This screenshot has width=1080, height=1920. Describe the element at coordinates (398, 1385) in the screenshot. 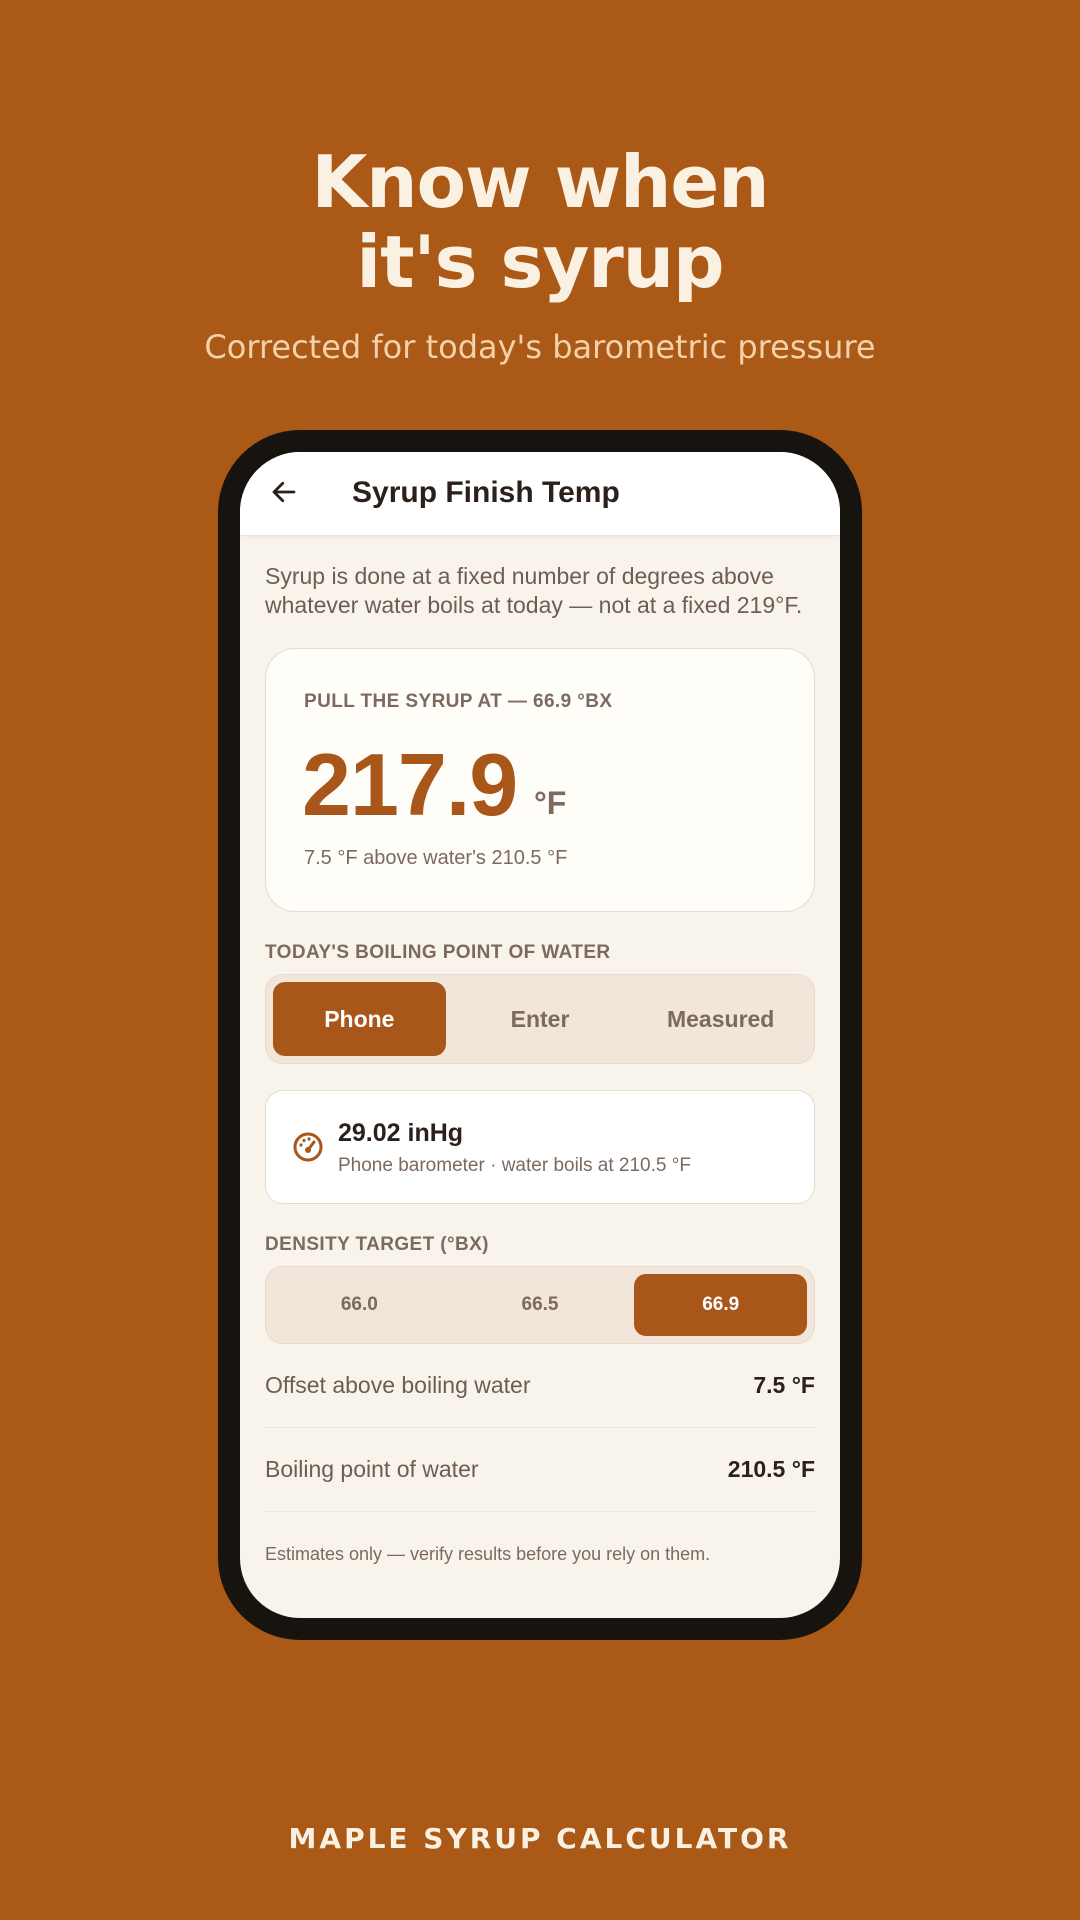

I see `offset-label: Offset above boiling water` at that location.